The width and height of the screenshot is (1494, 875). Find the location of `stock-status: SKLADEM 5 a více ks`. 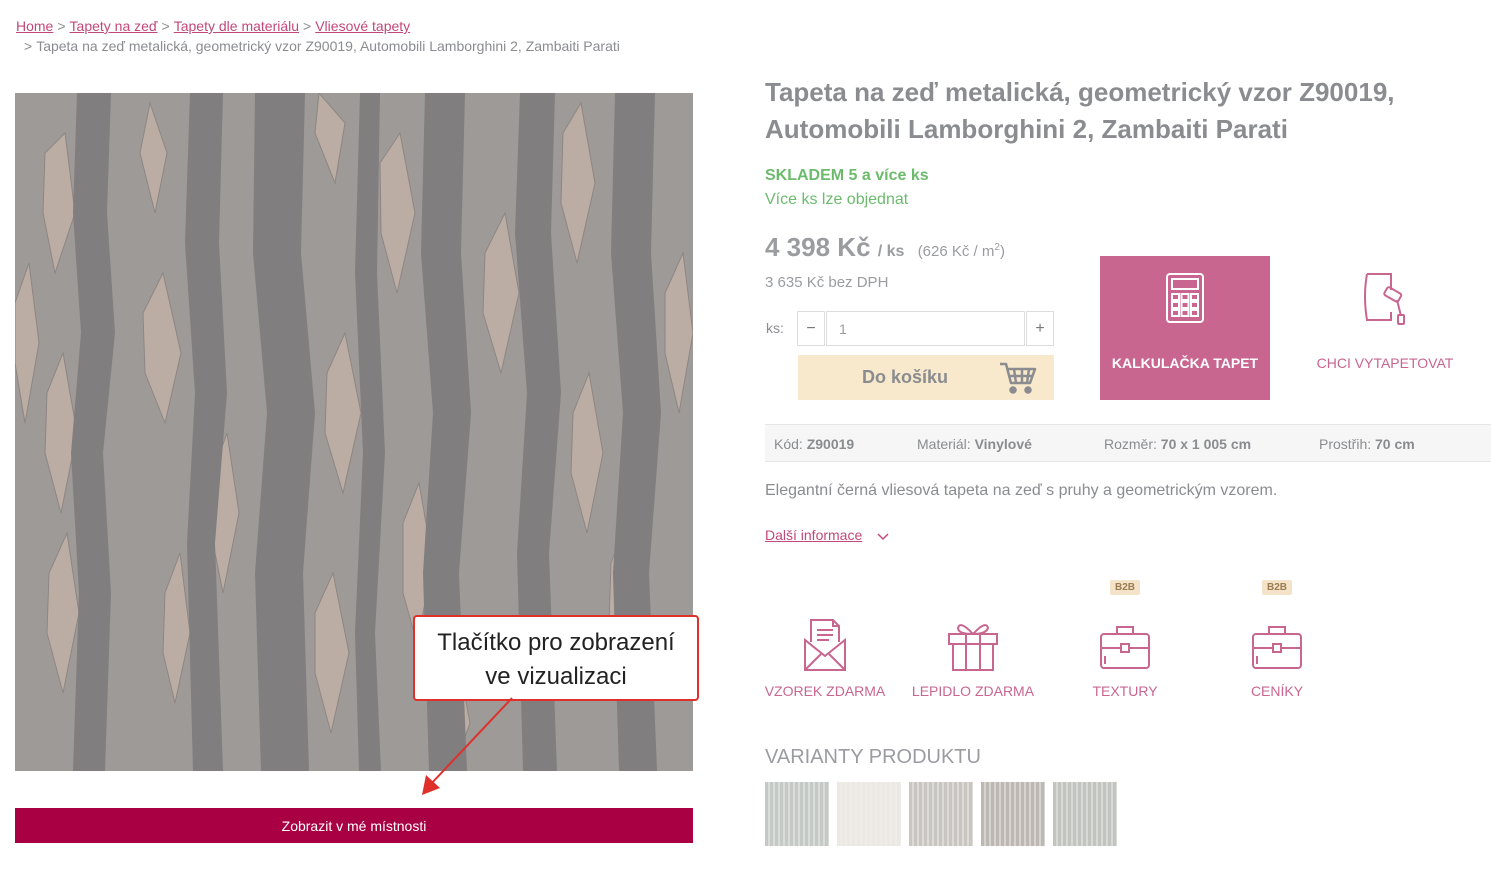

stock-status: SKLADEM 5 a více ks is located at coordinates (847, 175).